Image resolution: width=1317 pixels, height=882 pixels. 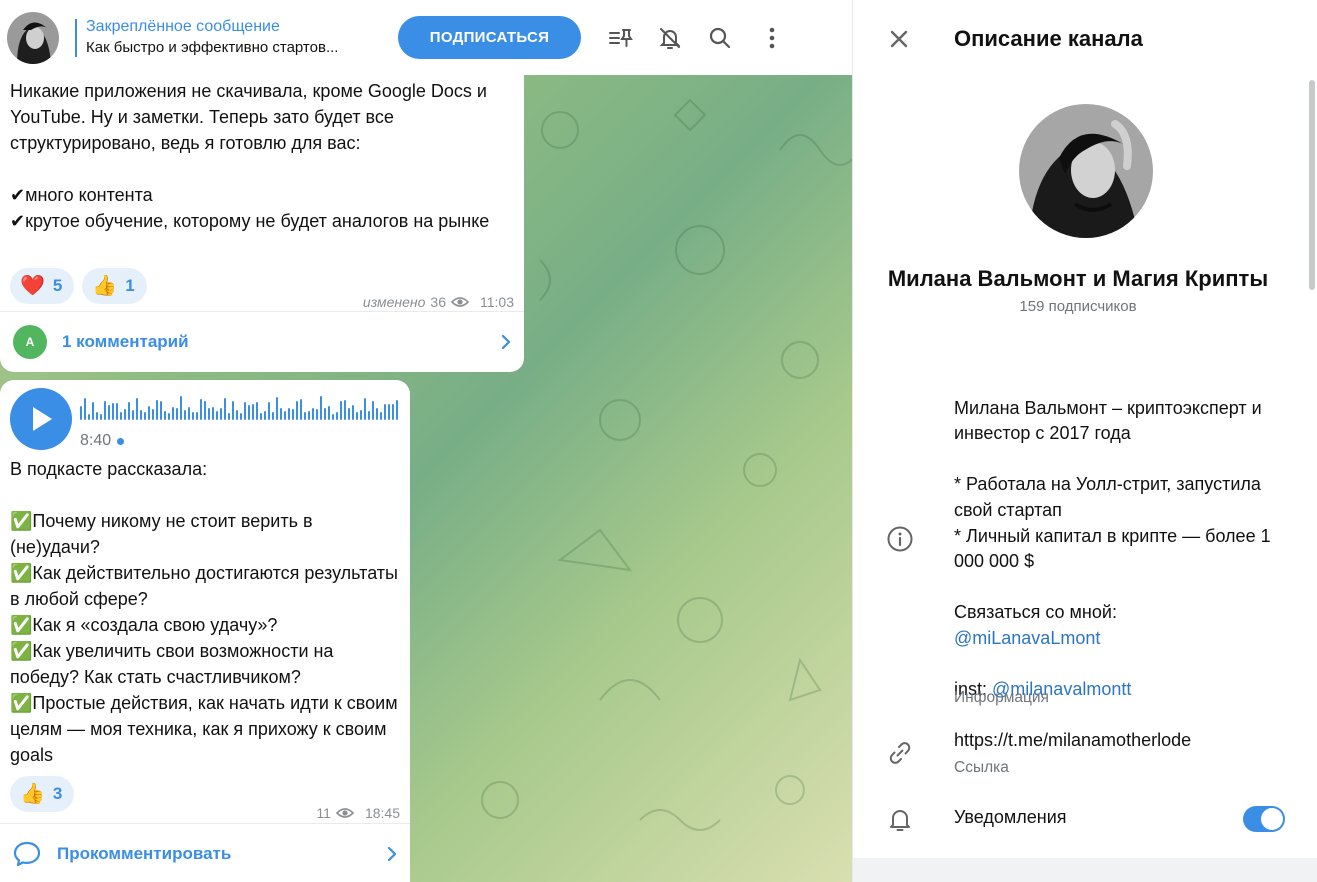 I want to click on notifications-toggle, so click(x=1264, y=819).